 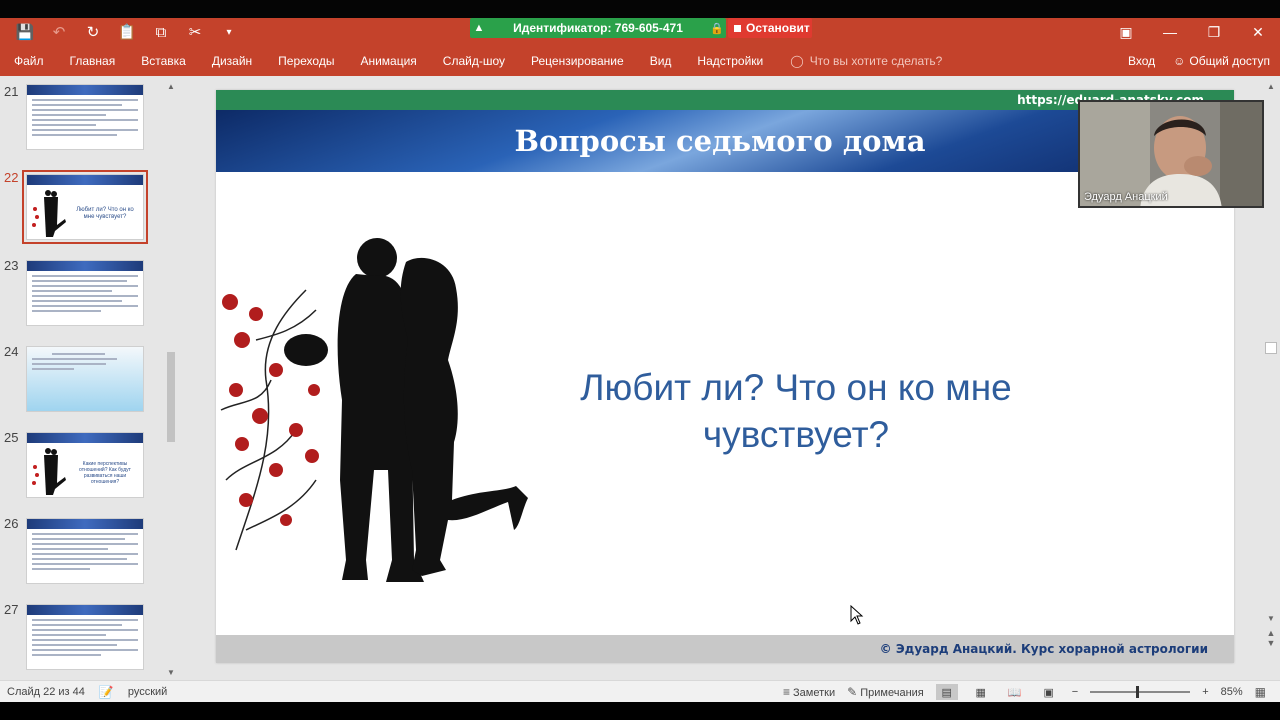 I want to click on tab-slideshow: Слайд-шоу, so click(x=474, y=61).